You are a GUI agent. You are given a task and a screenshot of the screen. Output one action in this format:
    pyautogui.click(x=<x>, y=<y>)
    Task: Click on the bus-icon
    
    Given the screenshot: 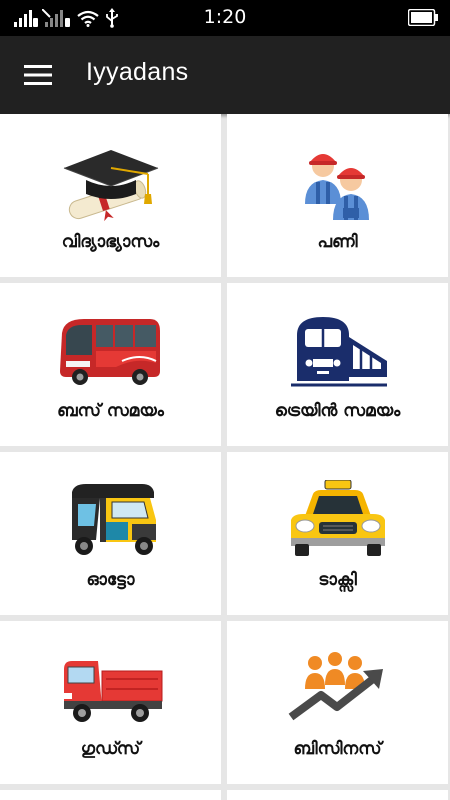 What is the action you would take?
    pyautogui.click(x=109, y=352)
    